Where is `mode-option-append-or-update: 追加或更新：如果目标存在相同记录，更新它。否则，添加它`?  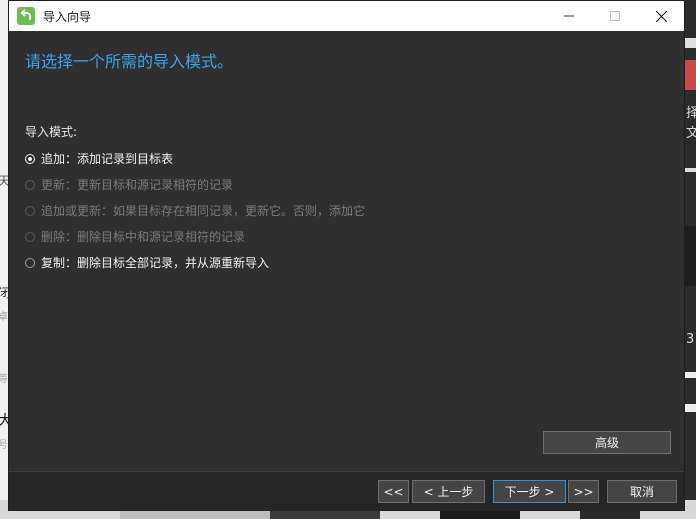
mode-option-append-or-update: 追加或更新：如果目标存在相同记录，更新它。否则，添加它 is located at coordinates (195, 210).